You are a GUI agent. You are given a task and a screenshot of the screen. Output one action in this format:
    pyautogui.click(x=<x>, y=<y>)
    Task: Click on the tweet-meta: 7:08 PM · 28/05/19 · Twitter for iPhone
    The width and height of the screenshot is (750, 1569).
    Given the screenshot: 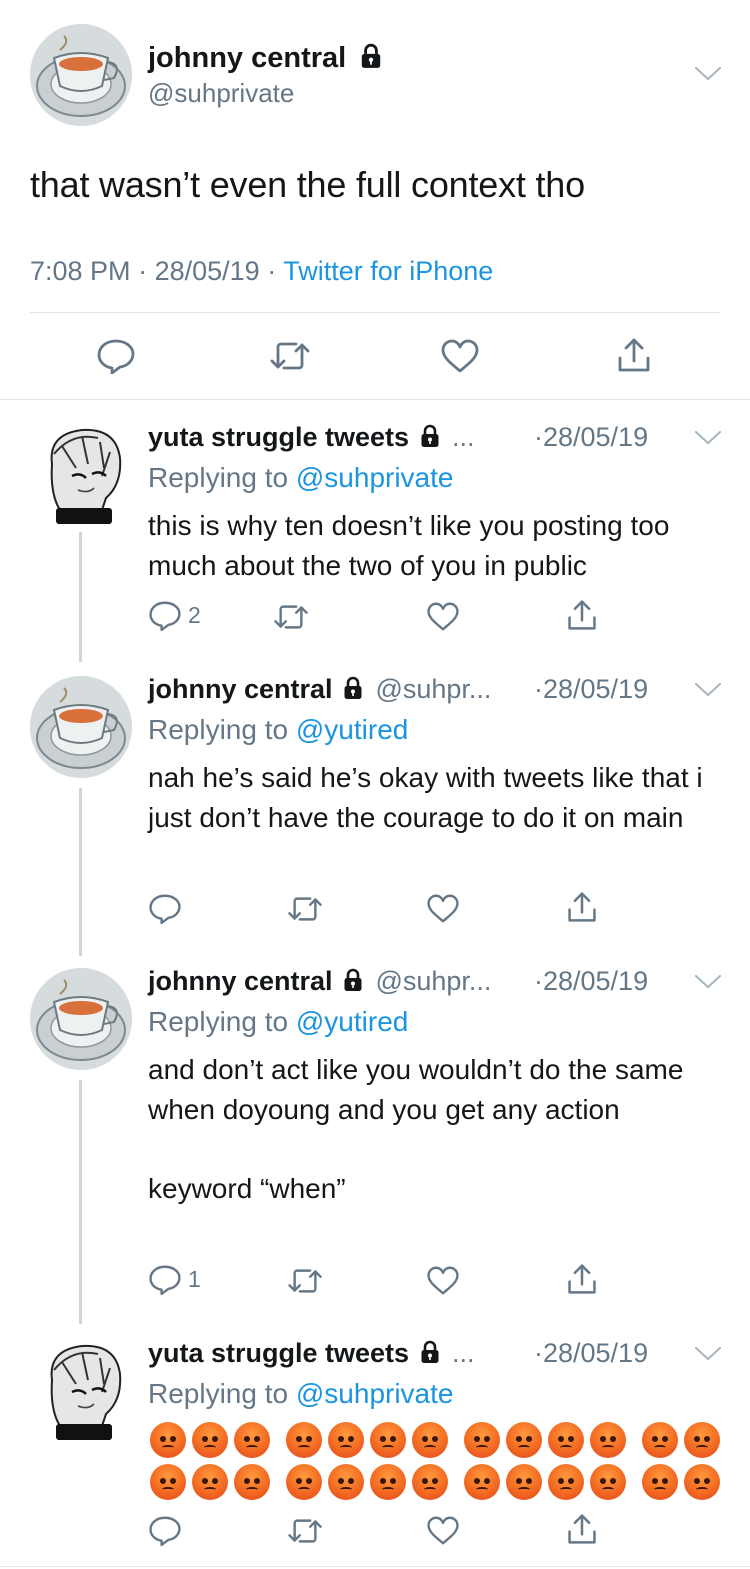 What is the action you would take?
    pyautogui.click(x=261, y=271)
    